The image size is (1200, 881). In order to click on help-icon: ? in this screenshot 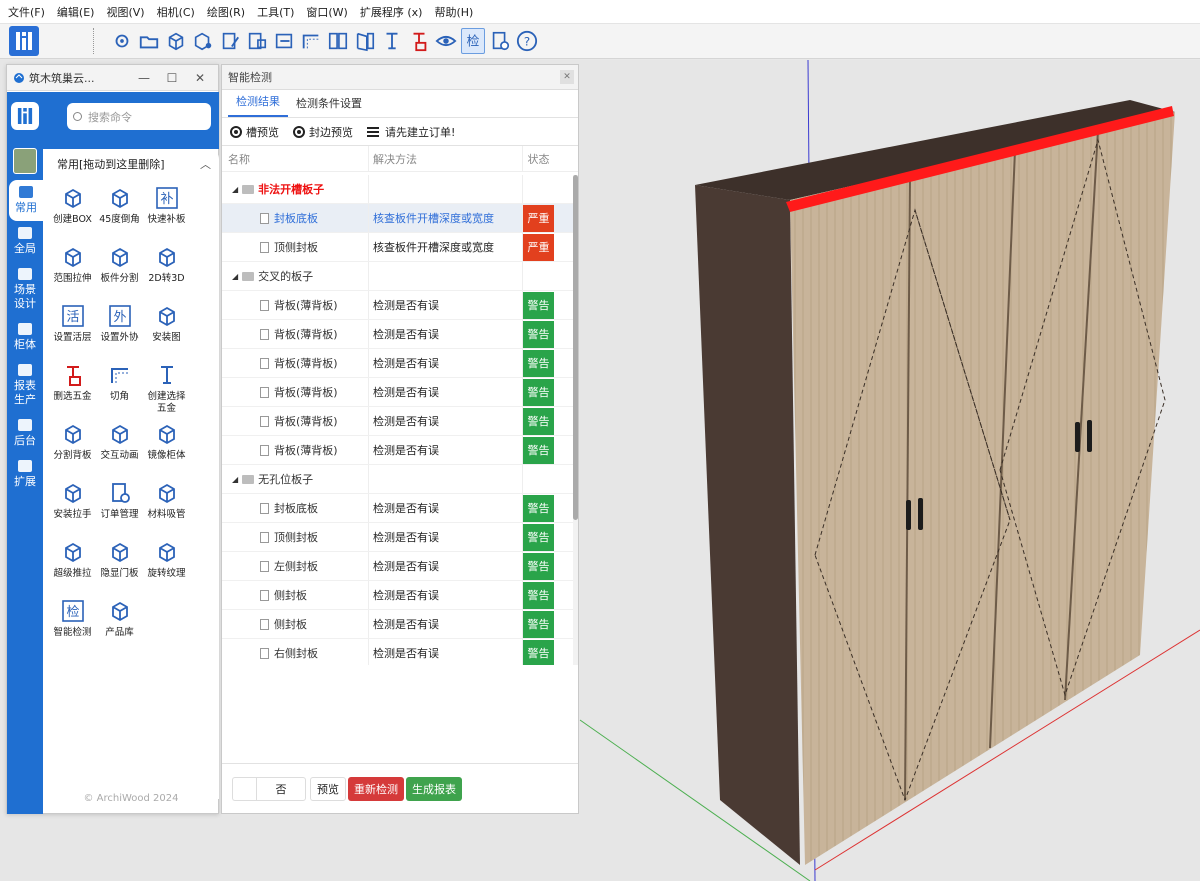, I will do `click(527, 41)`.